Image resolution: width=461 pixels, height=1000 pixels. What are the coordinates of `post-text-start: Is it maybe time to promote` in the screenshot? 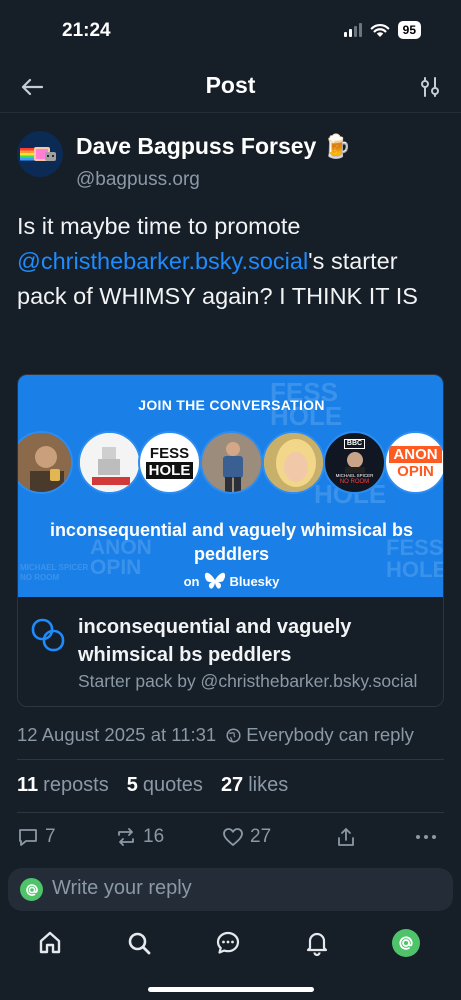 It's located at (159, 226).